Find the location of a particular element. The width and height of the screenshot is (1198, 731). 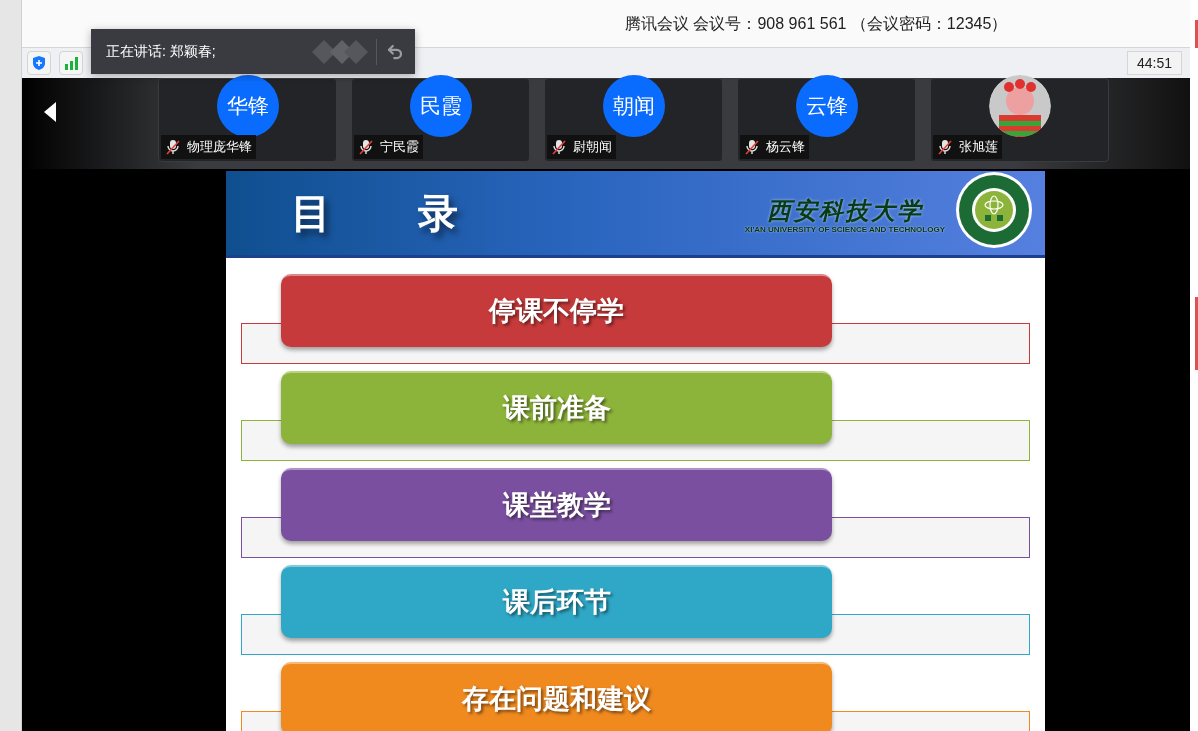

participant-tile: 张旭莲 is located at coordinates (1019, 119).